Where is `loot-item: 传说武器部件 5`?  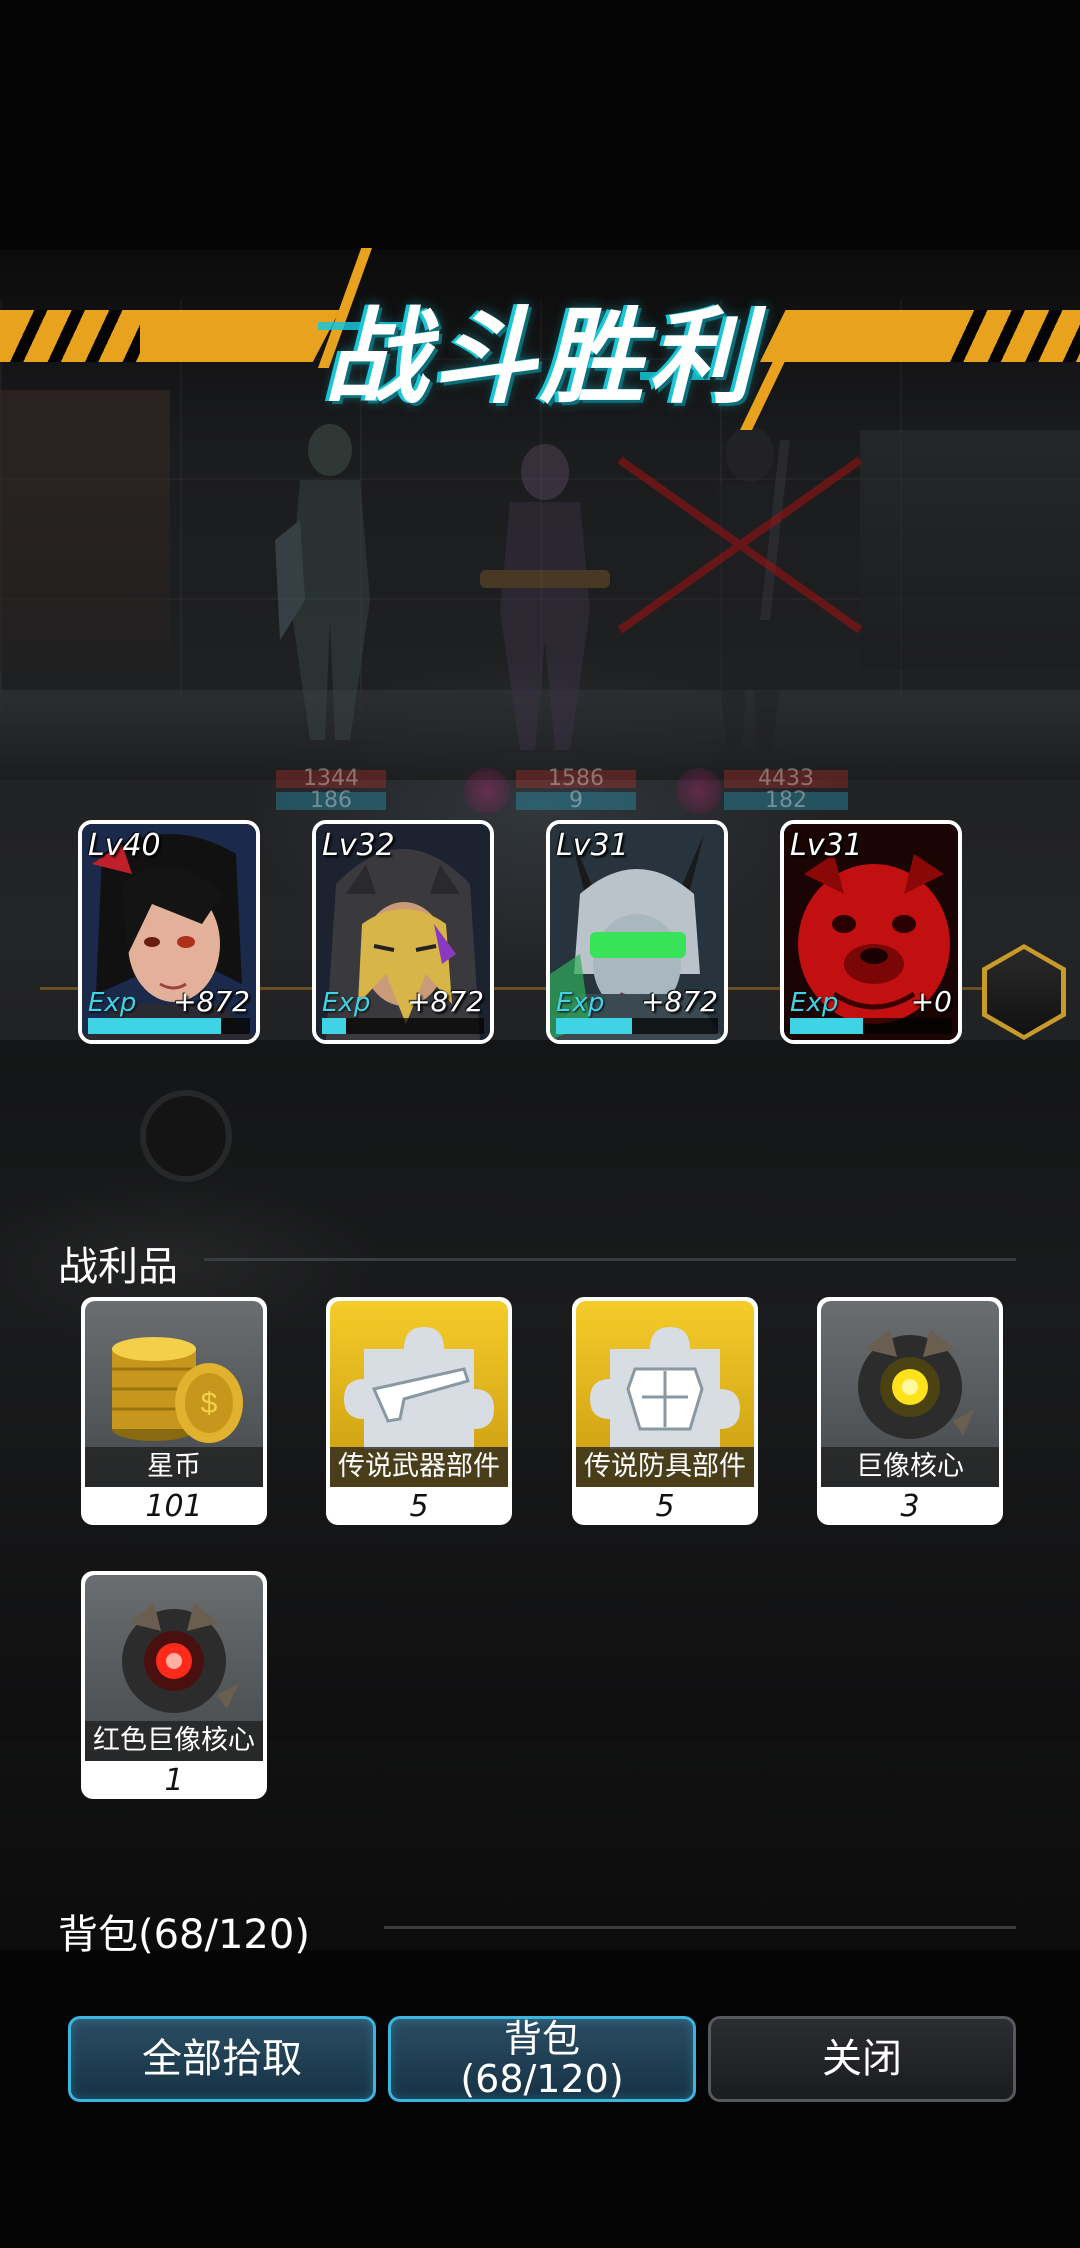 loot-item: 传说武器部件 5 is located at coordinates (419, 1411).